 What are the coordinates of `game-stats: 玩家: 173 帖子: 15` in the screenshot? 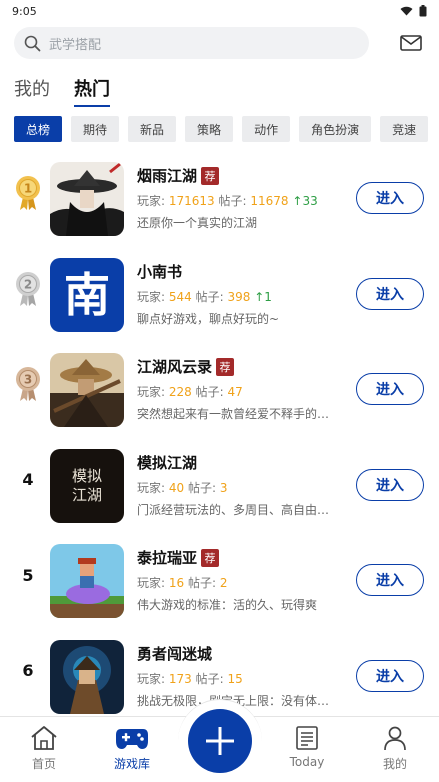 It's located at (190, 678).